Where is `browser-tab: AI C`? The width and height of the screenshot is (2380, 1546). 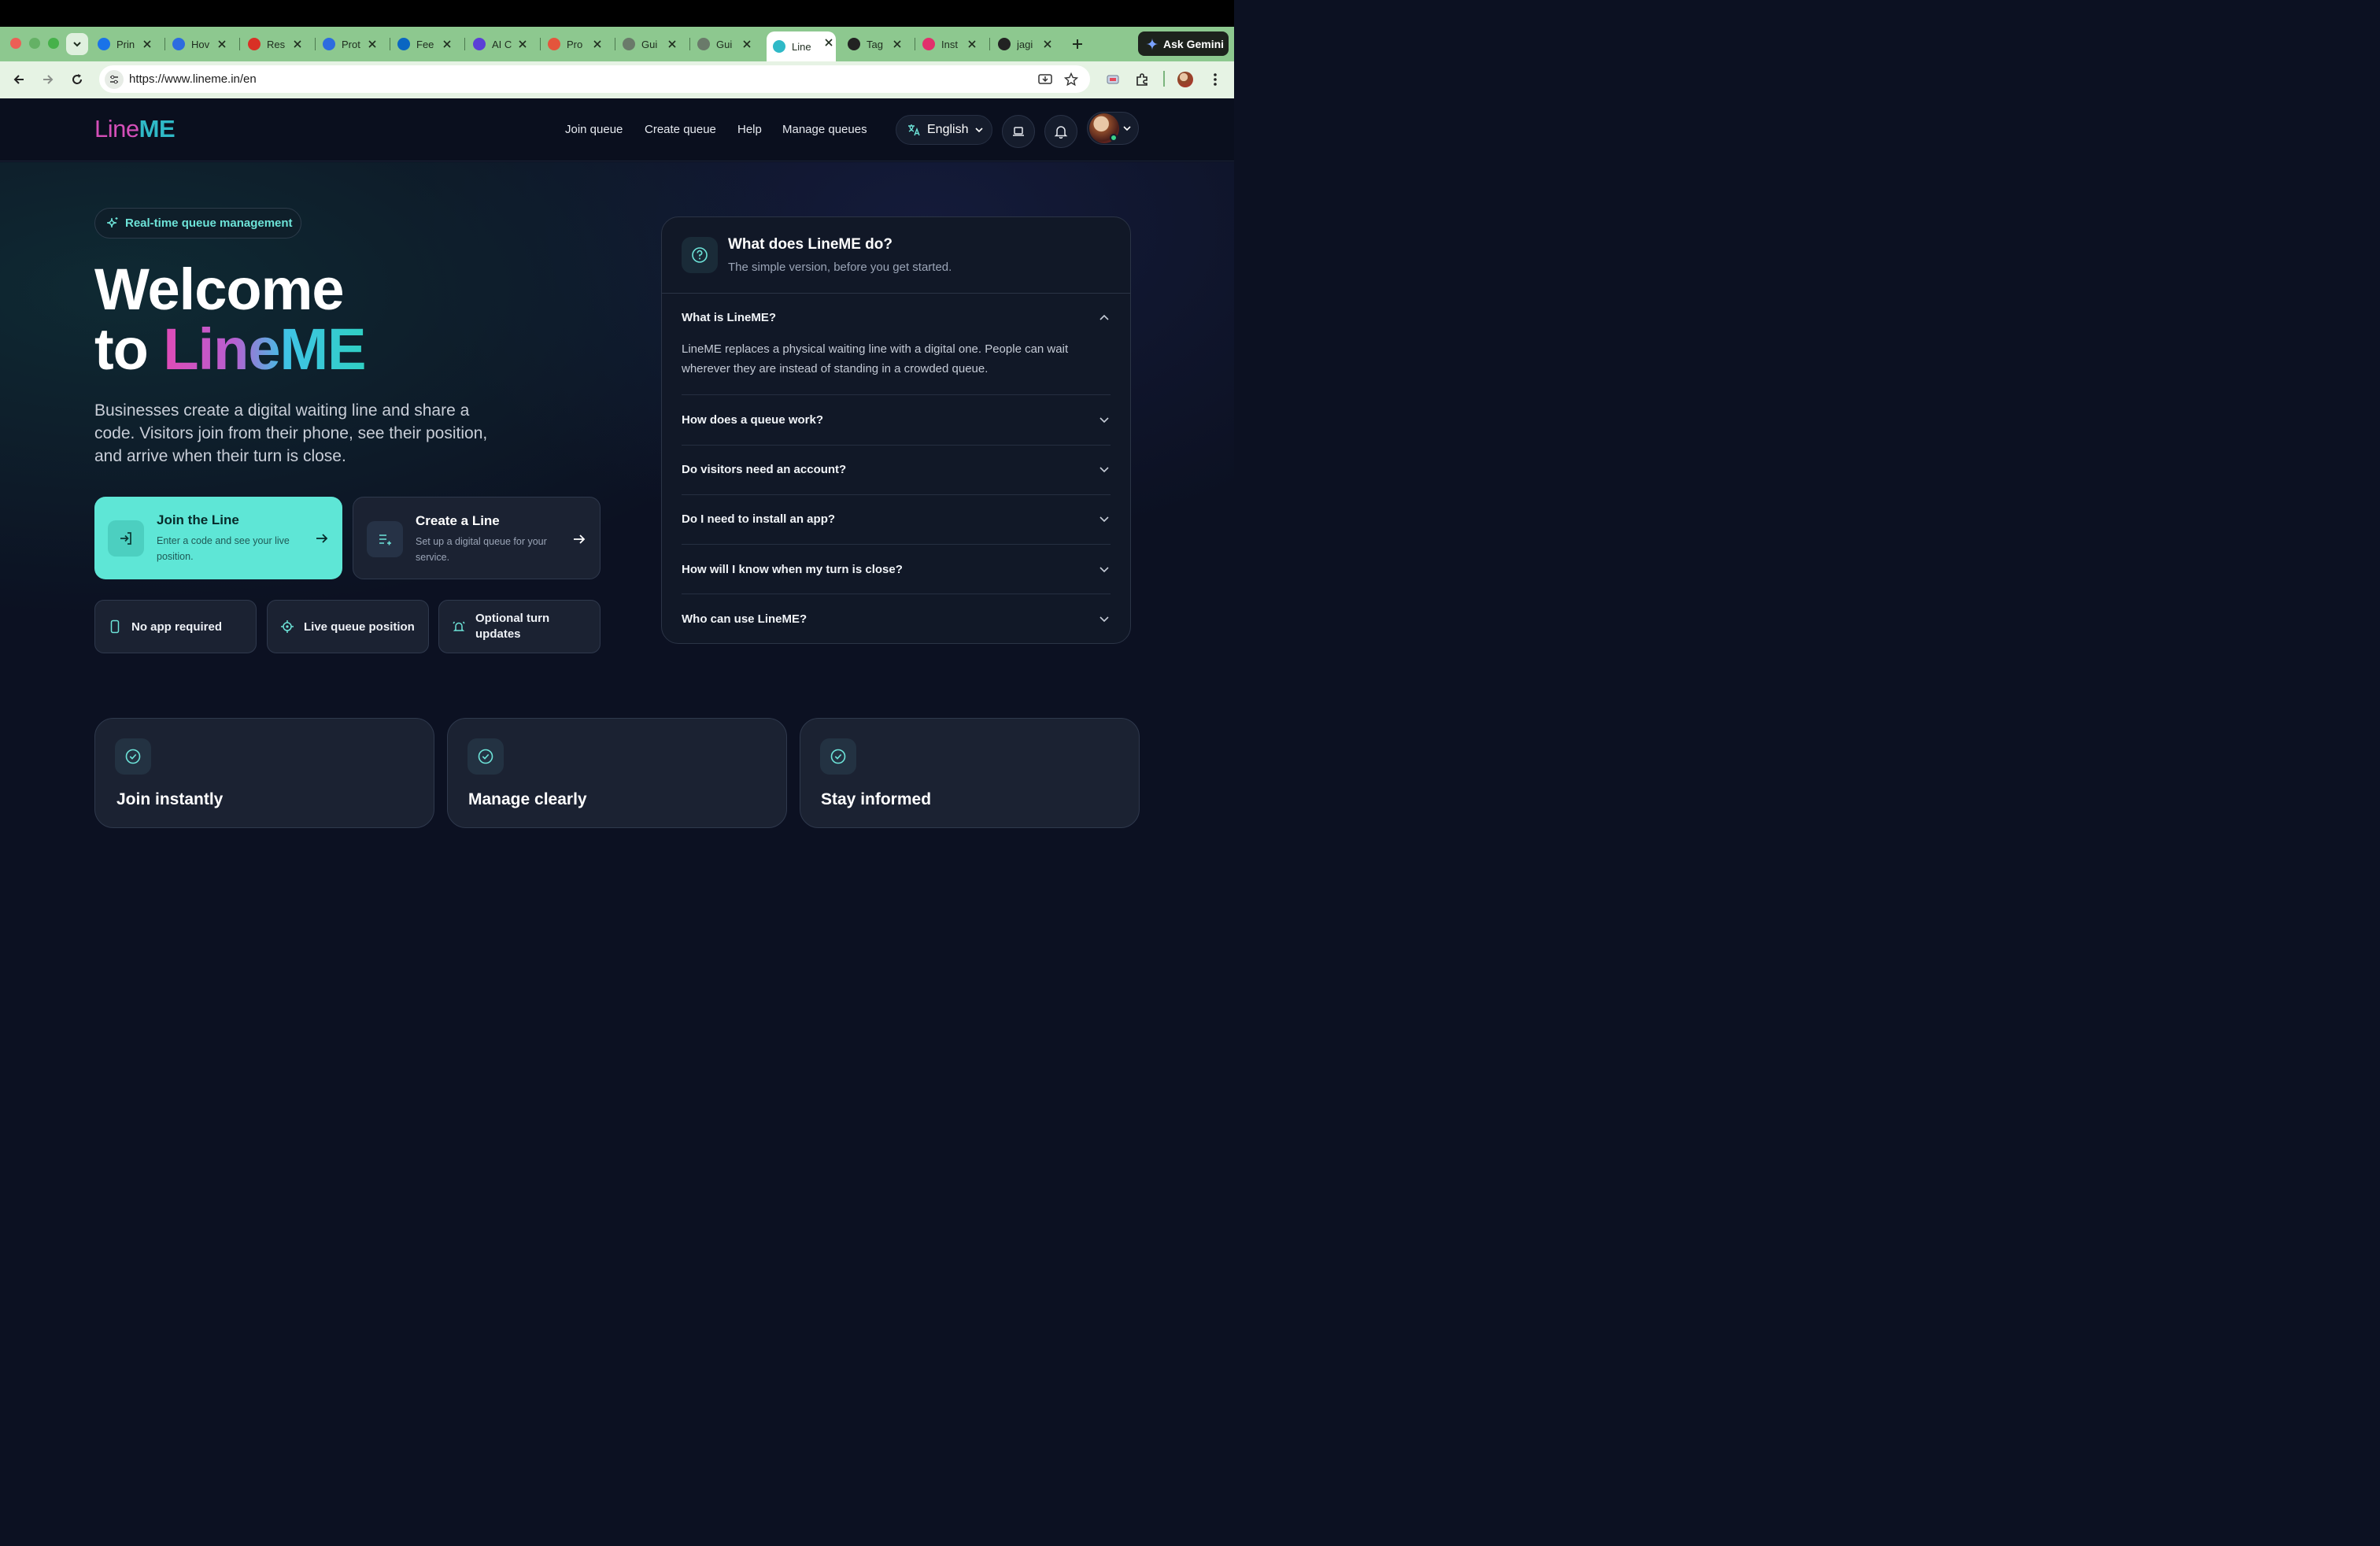
browser-tab: AI C is located at coordinates (501, 44).